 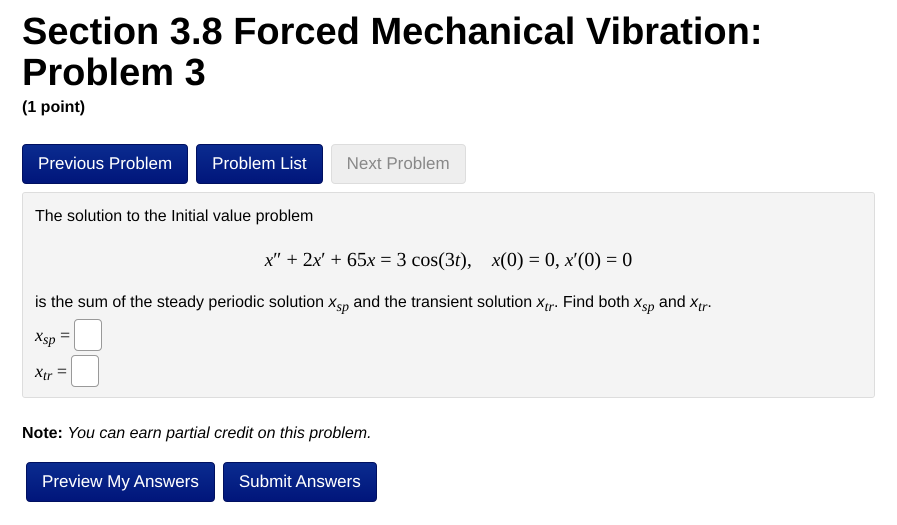 I want to click on problem-intro: The solution to the Initial value problem, so click(x=174, y=216).